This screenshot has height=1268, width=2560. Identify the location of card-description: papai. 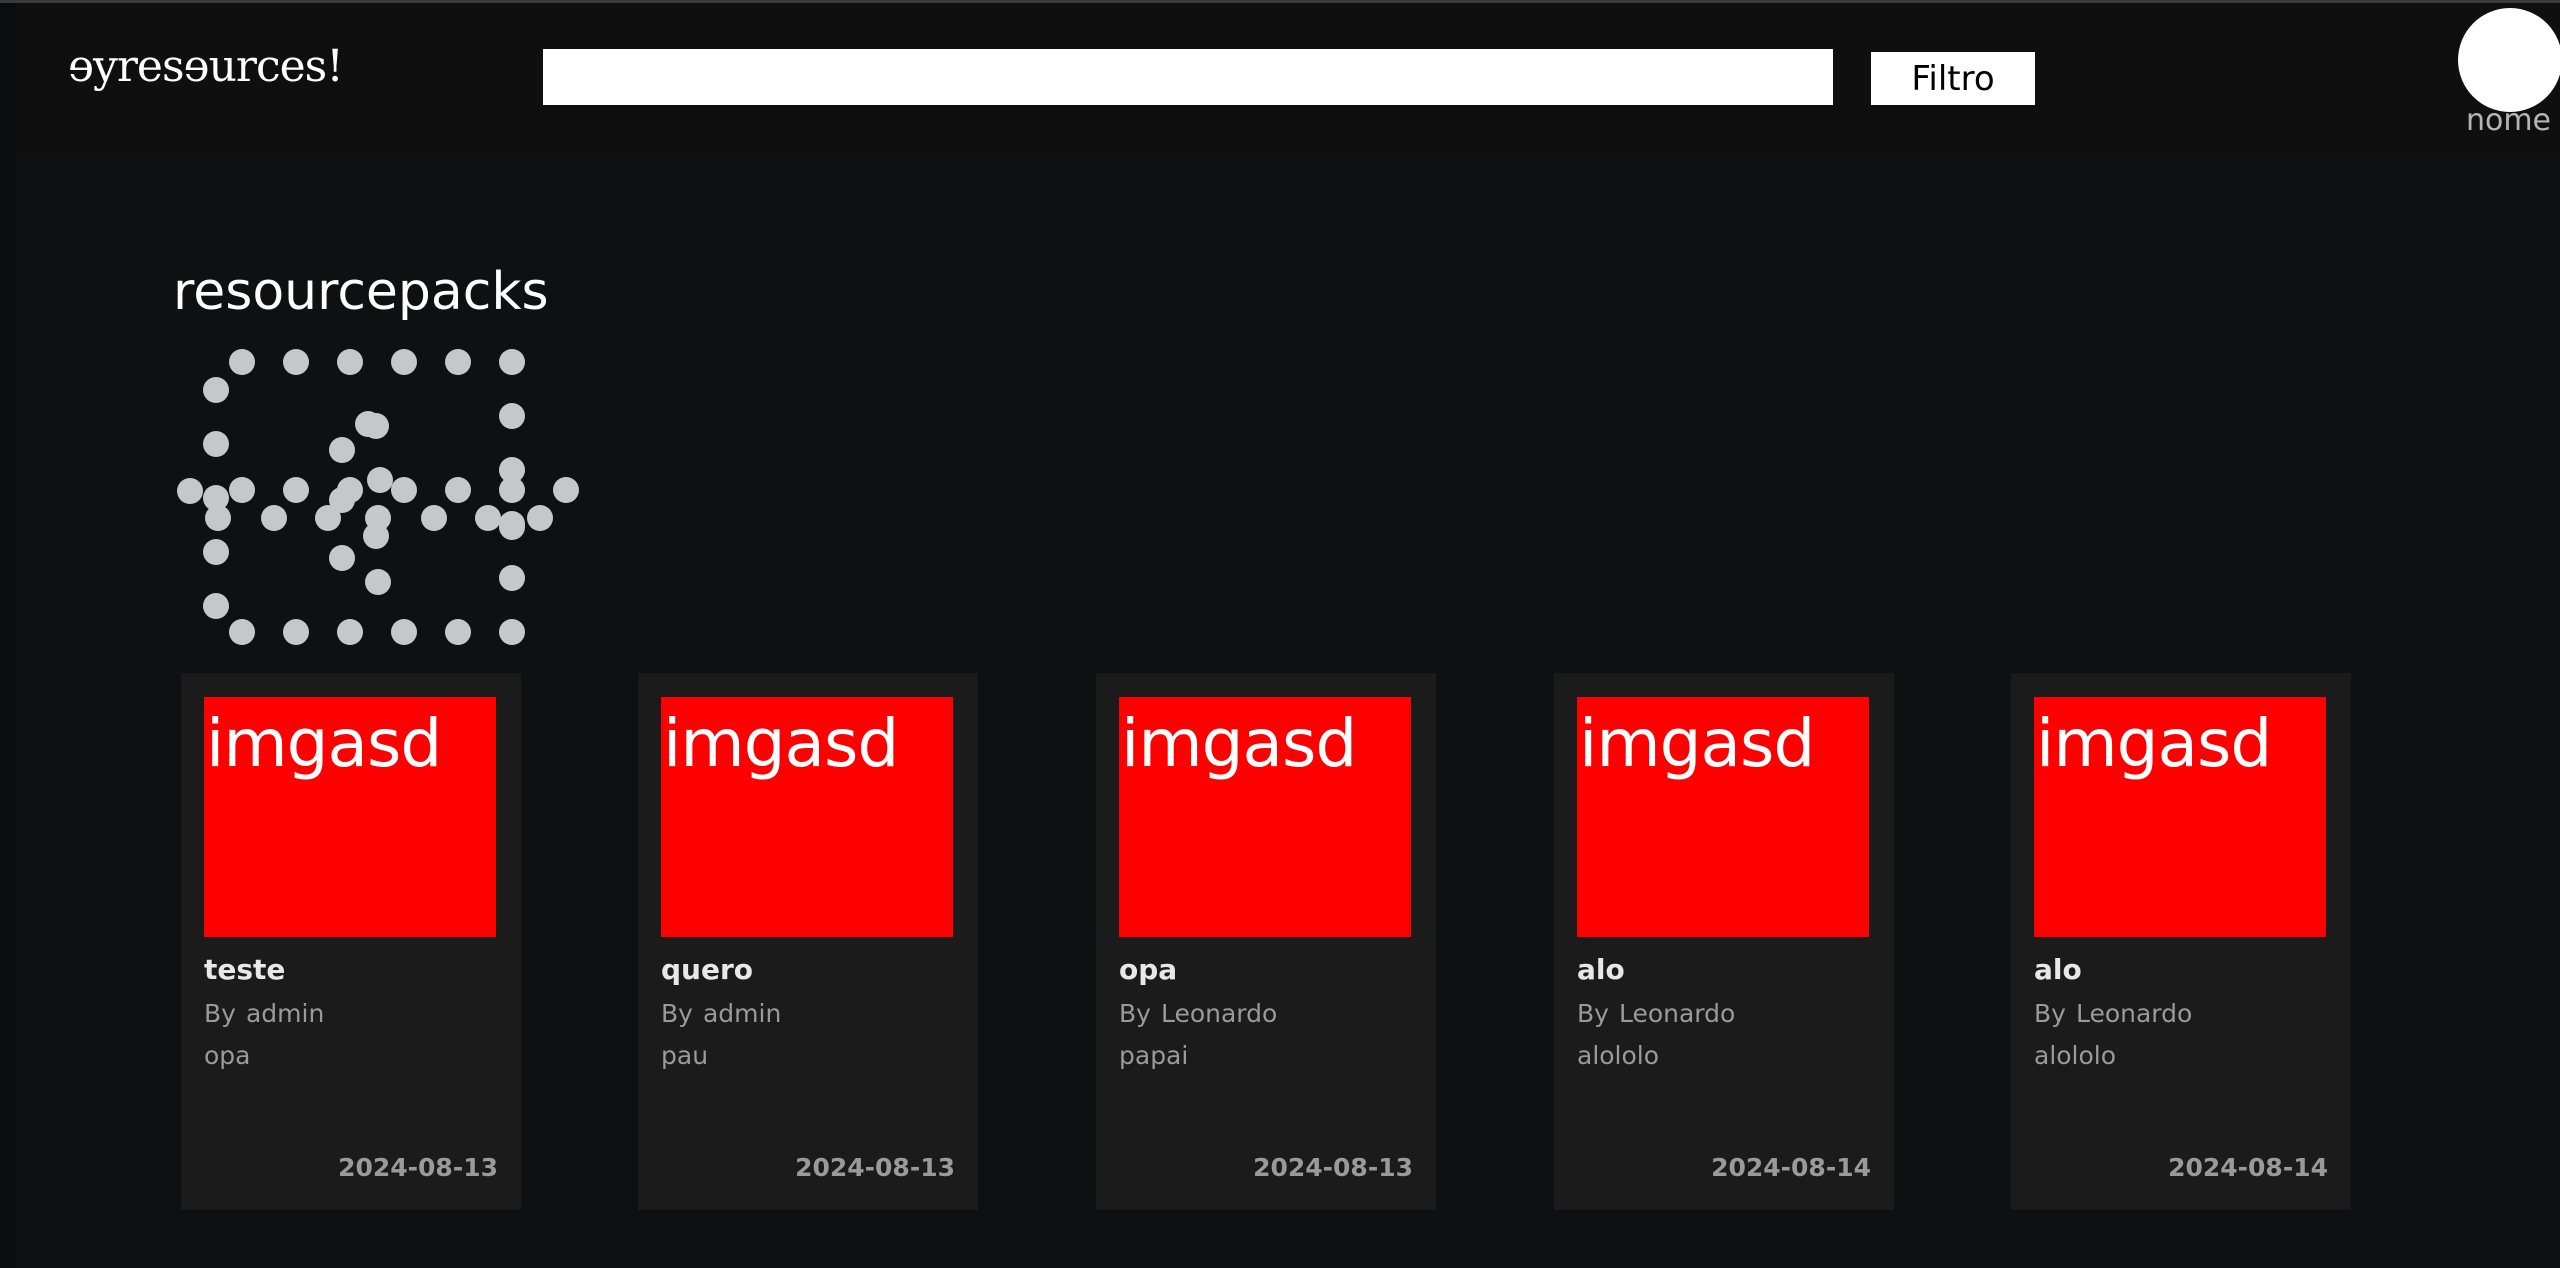
(1154, 1055).